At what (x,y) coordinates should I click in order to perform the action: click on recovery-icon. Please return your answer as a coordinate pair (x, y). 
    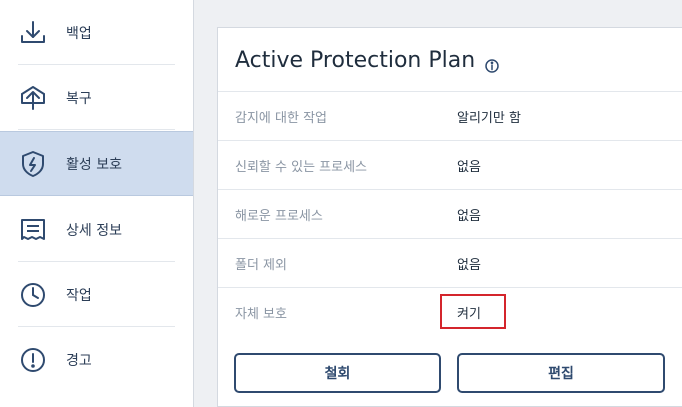
    Looking at the image, I should click on (33, 98).